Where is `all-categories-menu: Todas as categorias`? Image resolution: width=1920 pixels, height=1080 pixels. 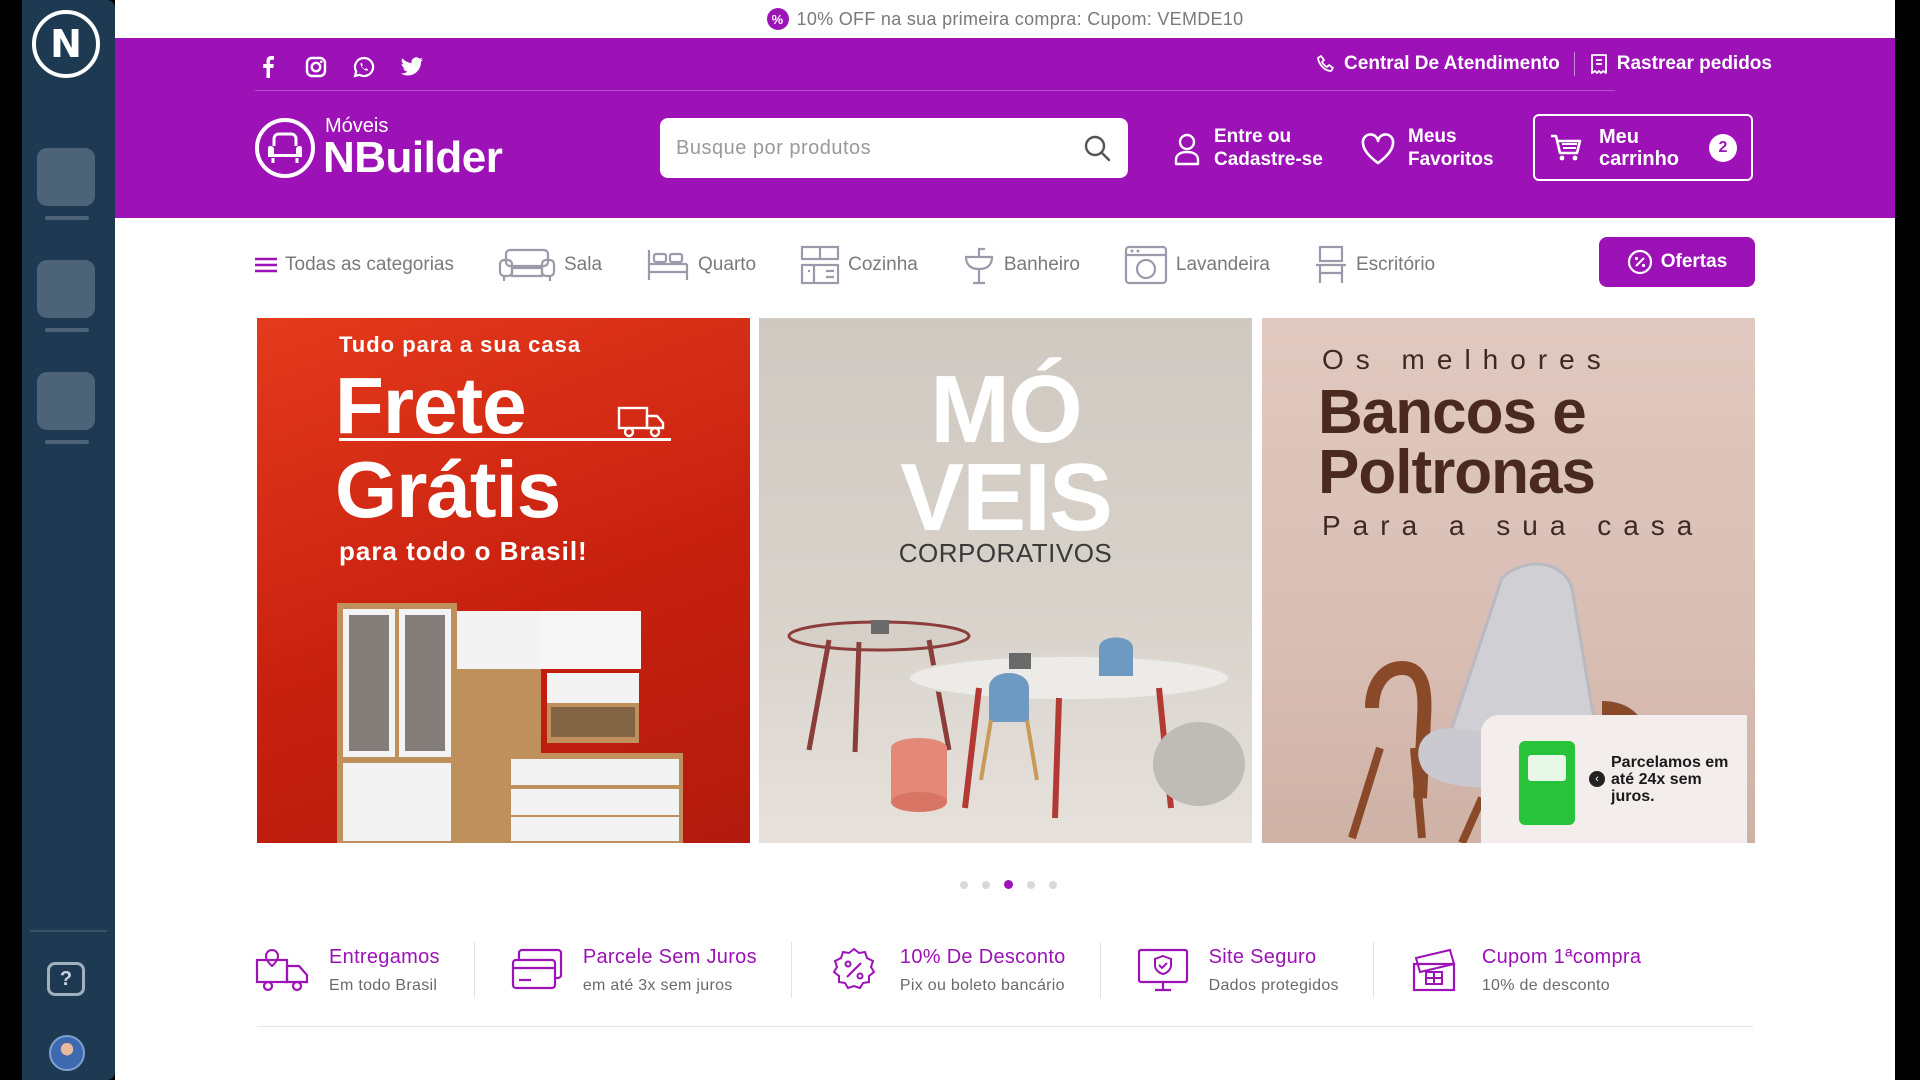 all-categories-menu: Todas as categorias is located at coordinates (354, 265).